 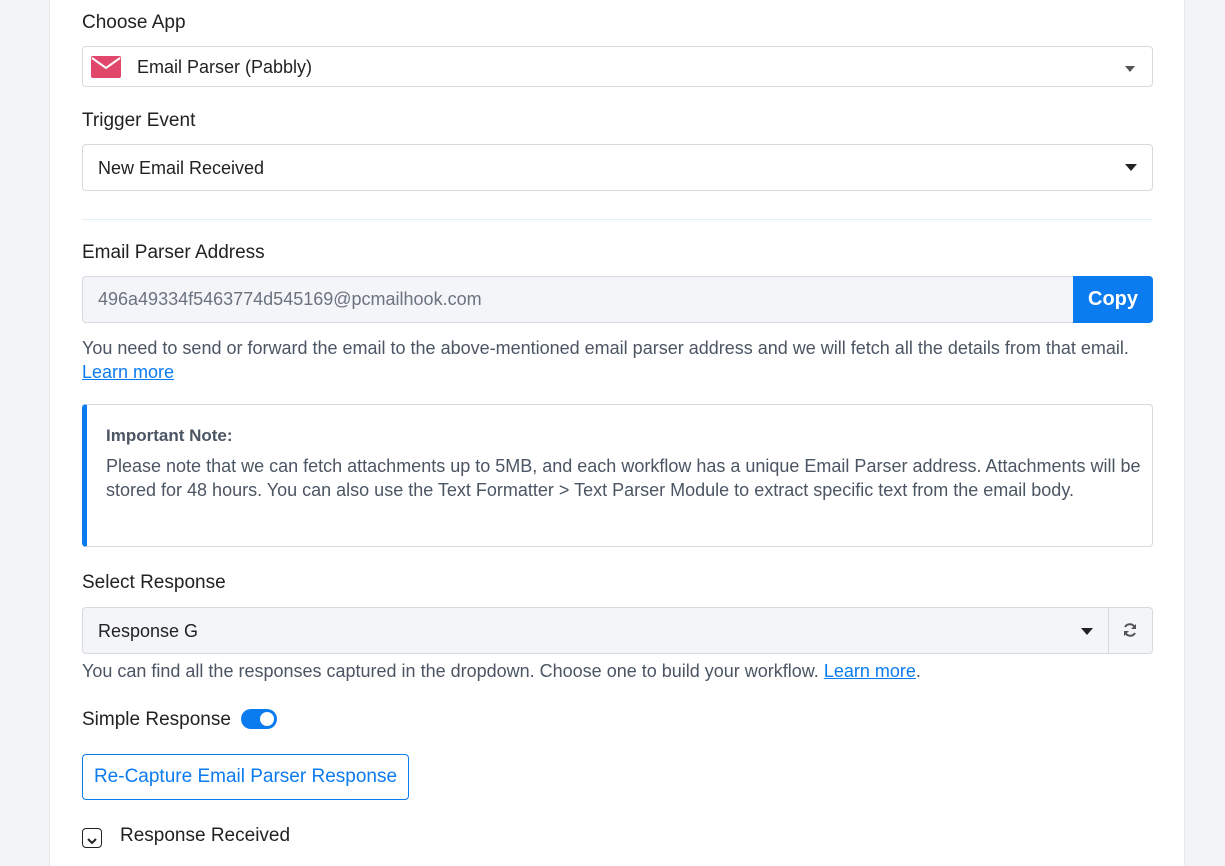 What do you see at coordinates (918, 671) in the screenshot?
I see `help-suffix: .` at bounding box center [918, 671].